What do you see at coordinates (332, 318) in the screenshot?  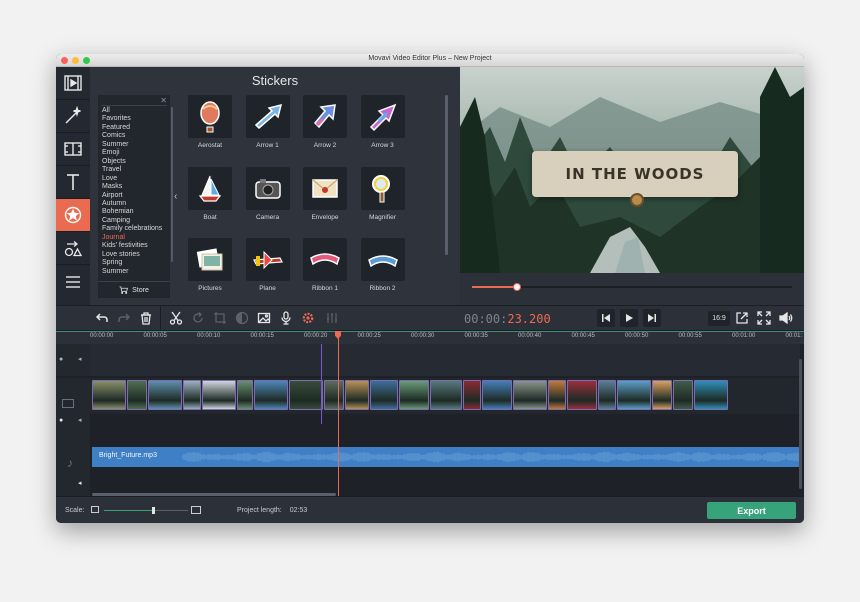 I see `audio-equalizer-button` at bounding box center [332, 318].